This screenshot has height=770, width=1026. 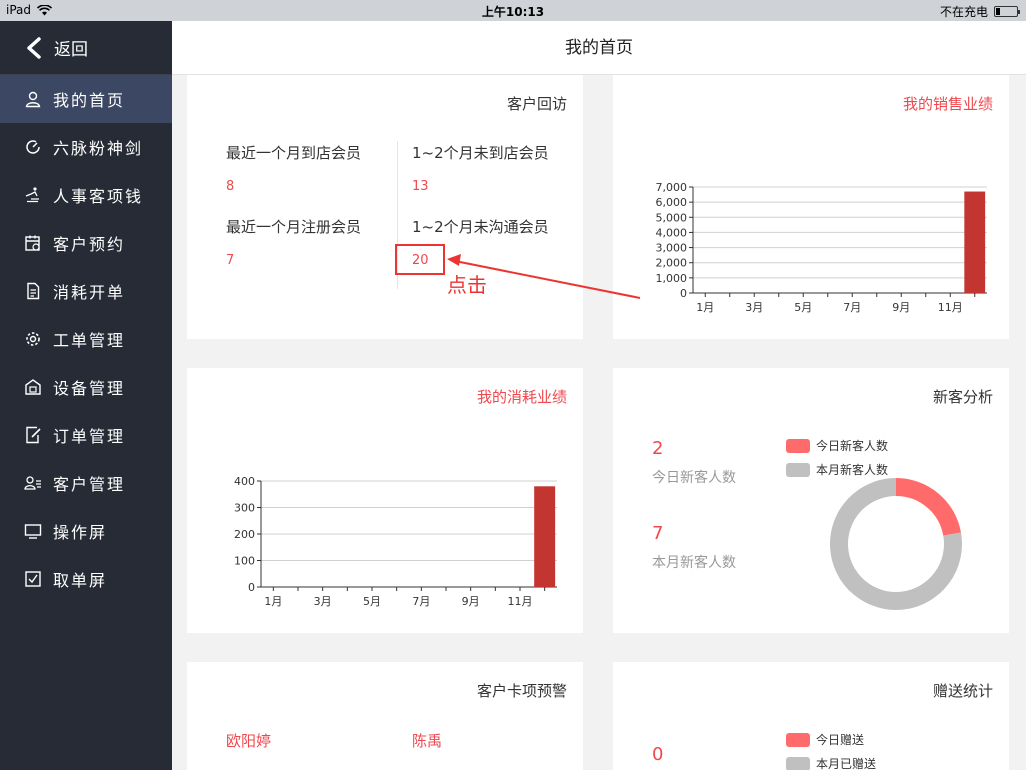 What do you see at coordinates (480, 153) in the screenshot?
I see `visit-label-not-visited: 1~2个月未到店会员` at bounding box center [480, 153].